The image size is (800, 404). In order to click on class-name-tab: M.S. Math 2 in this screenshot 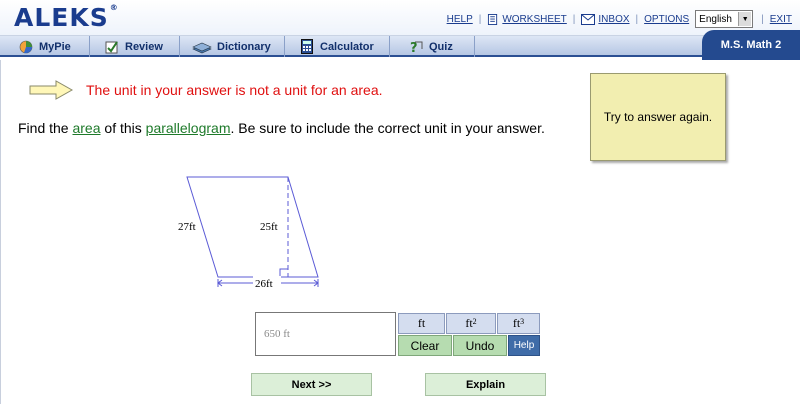, I will do `click(751, 45)`.